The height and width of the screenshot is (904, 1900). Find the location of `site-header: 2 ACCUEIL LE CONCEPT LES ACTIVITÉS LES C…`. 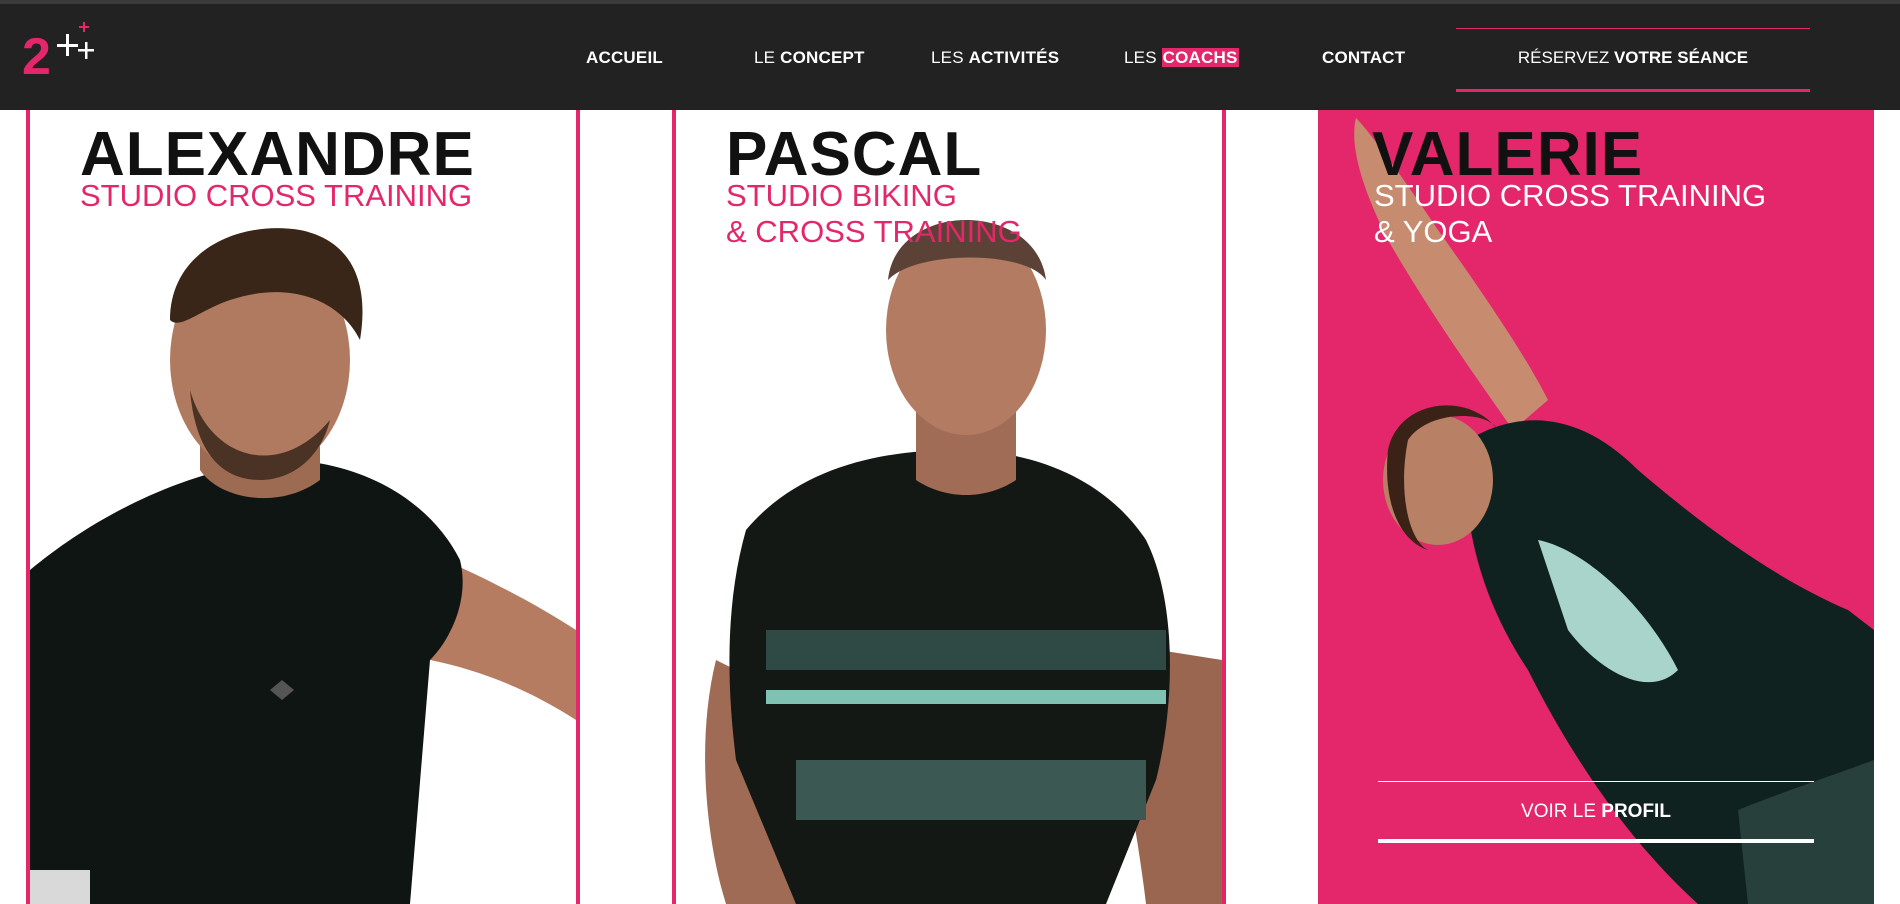

site-header: 2 ACCUEIL LE CONCEPT LES ACTIVITÉS LES C… is located at coordinates (950, 57).